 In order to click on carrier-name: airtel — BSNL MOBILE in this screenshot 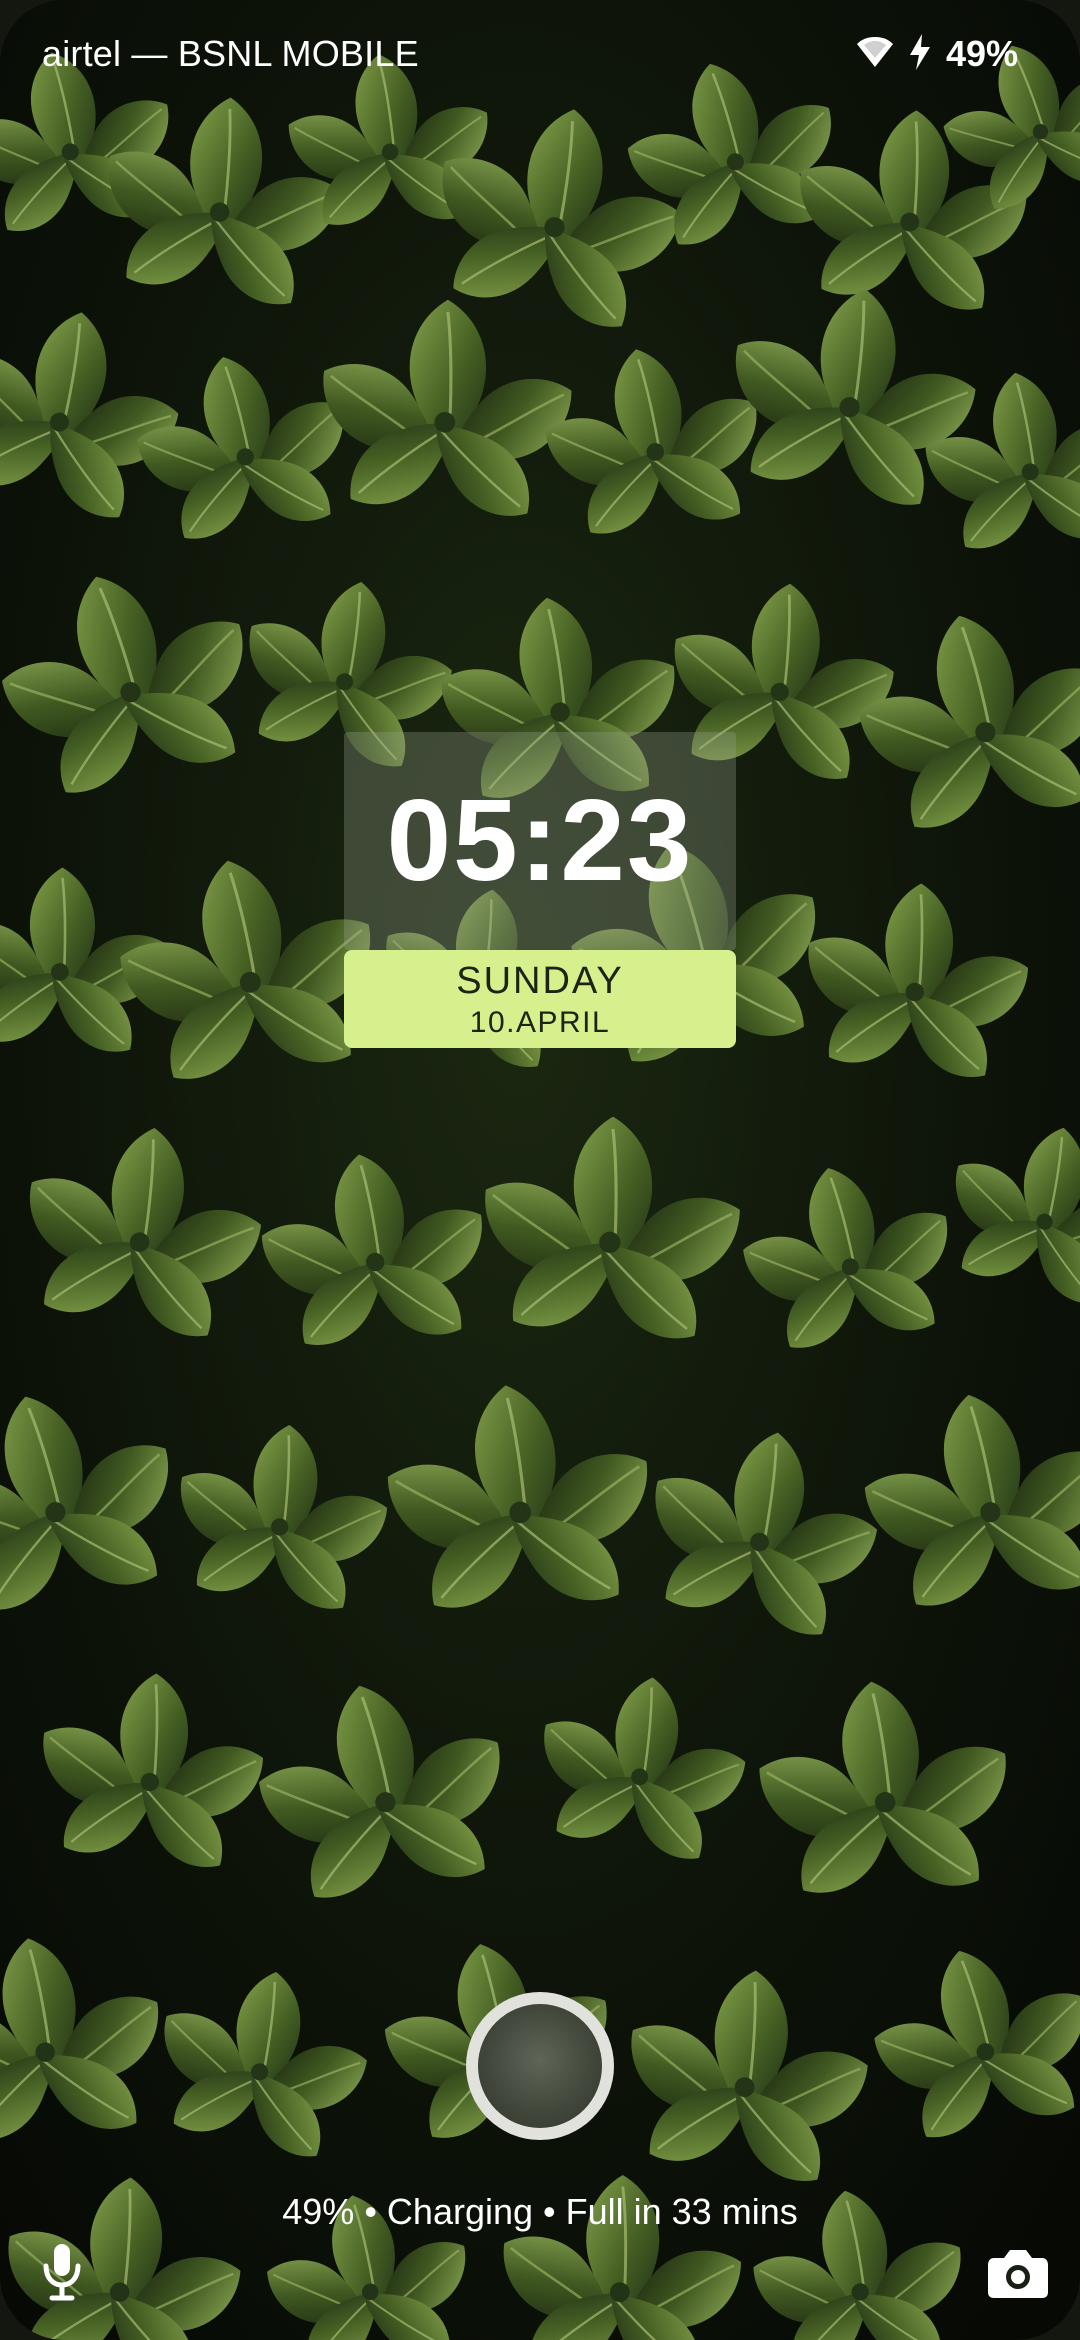, I will do `click(230, 53)`.